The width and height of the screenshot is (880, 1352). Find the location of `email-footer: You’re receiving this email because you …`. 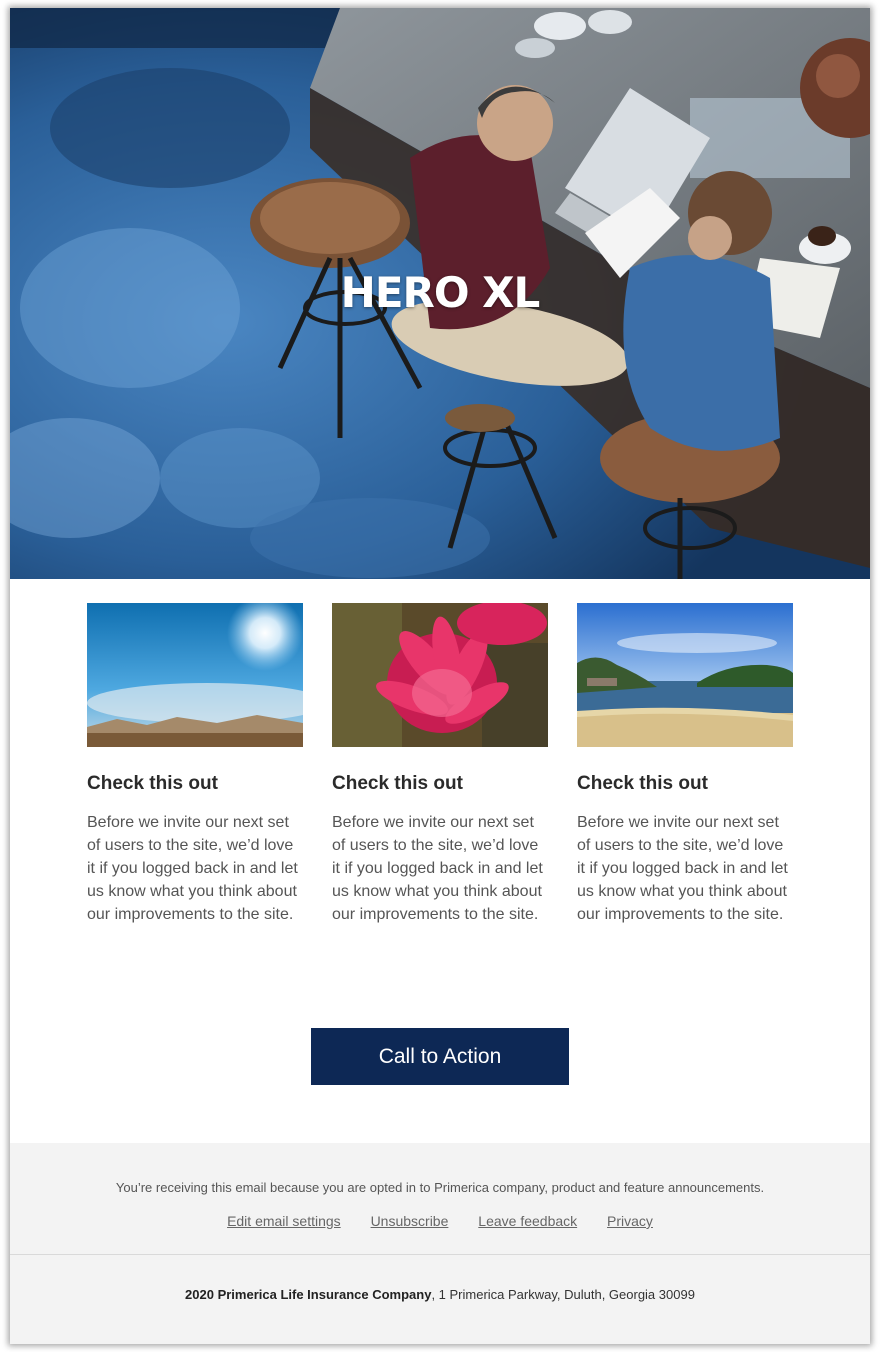

email-footer: You’re receiving this email because you … is located at coordinates (440, 1243).